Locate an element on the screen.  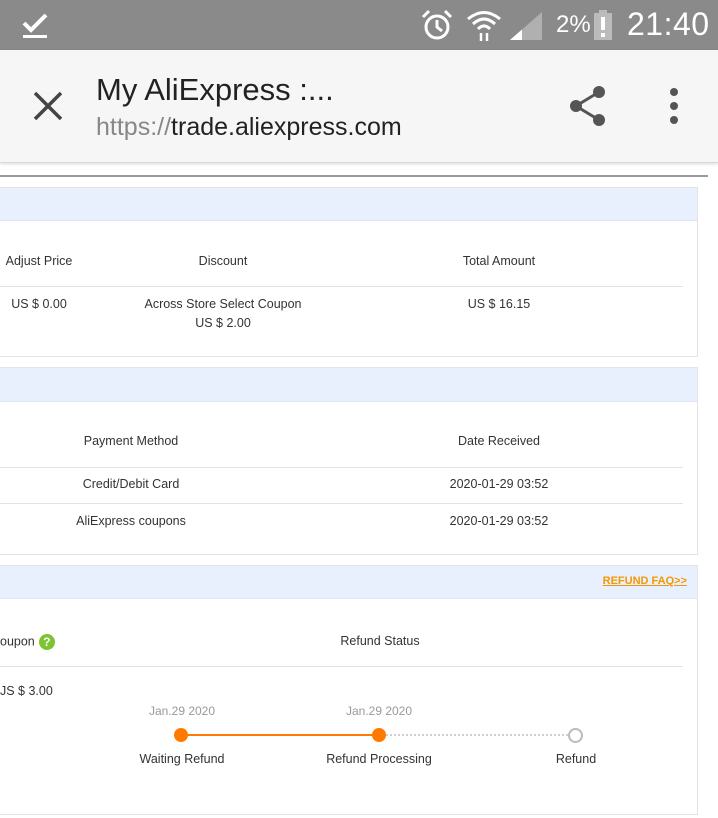
payment-method-value: AliExpress coupons is located at coordinates (131, 521).